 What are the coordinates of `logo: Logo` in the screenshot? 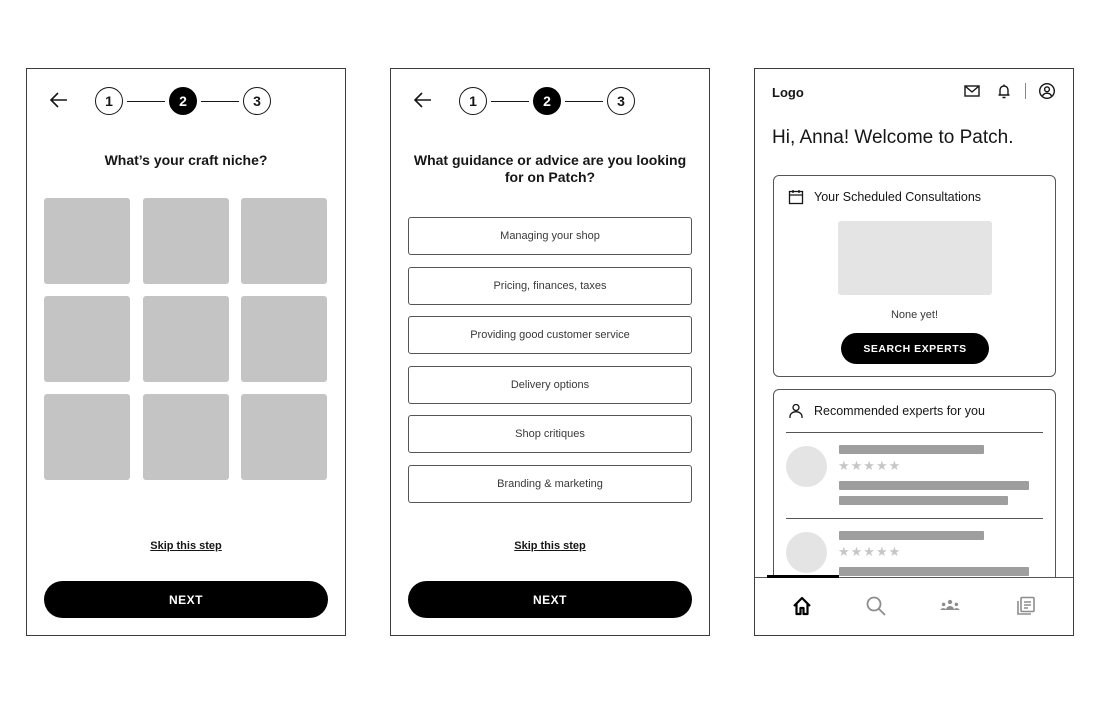 It's located at (788, 92).